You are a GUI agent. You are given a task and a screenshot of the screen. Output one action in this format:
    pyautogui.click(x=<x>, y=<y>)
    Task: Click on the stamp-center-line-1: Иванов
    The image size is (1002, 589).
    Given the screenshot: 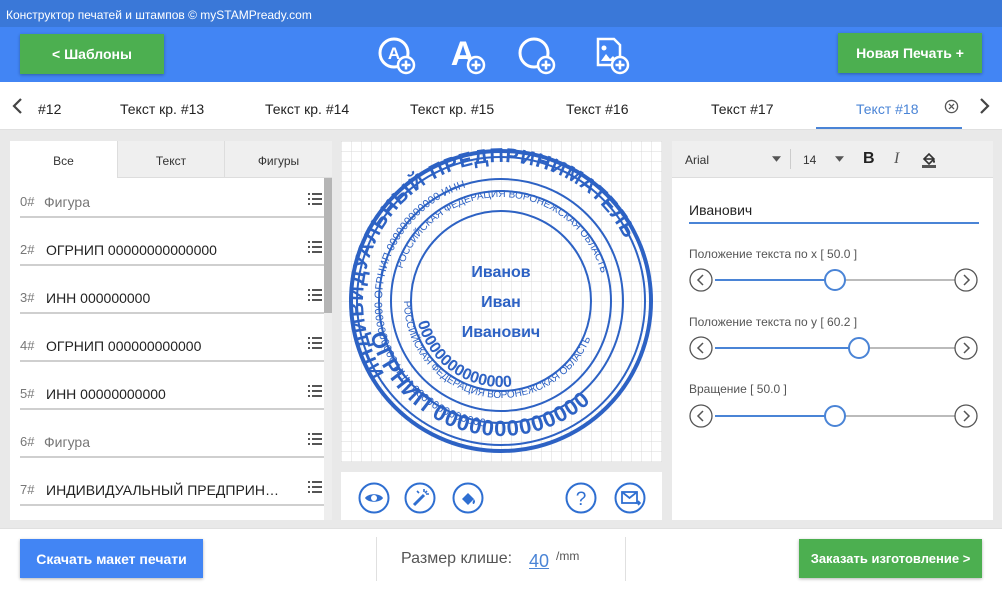 What is the action you would take?
    pyautogui.click(x=500, y=272)
    